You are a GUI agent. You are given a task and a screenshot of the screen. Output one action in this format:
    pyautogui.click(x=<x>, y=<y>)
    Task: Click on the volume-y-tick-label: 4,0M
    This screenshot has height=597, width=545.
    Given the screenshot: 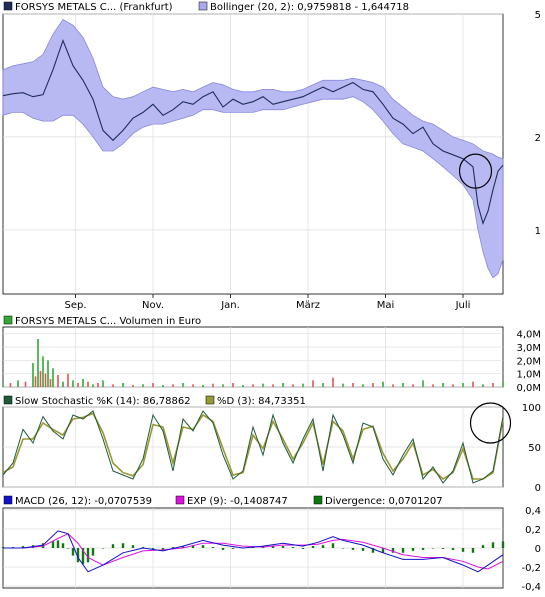 What is the action you would take?
    pyautogui.click(x=528, y=335)
    